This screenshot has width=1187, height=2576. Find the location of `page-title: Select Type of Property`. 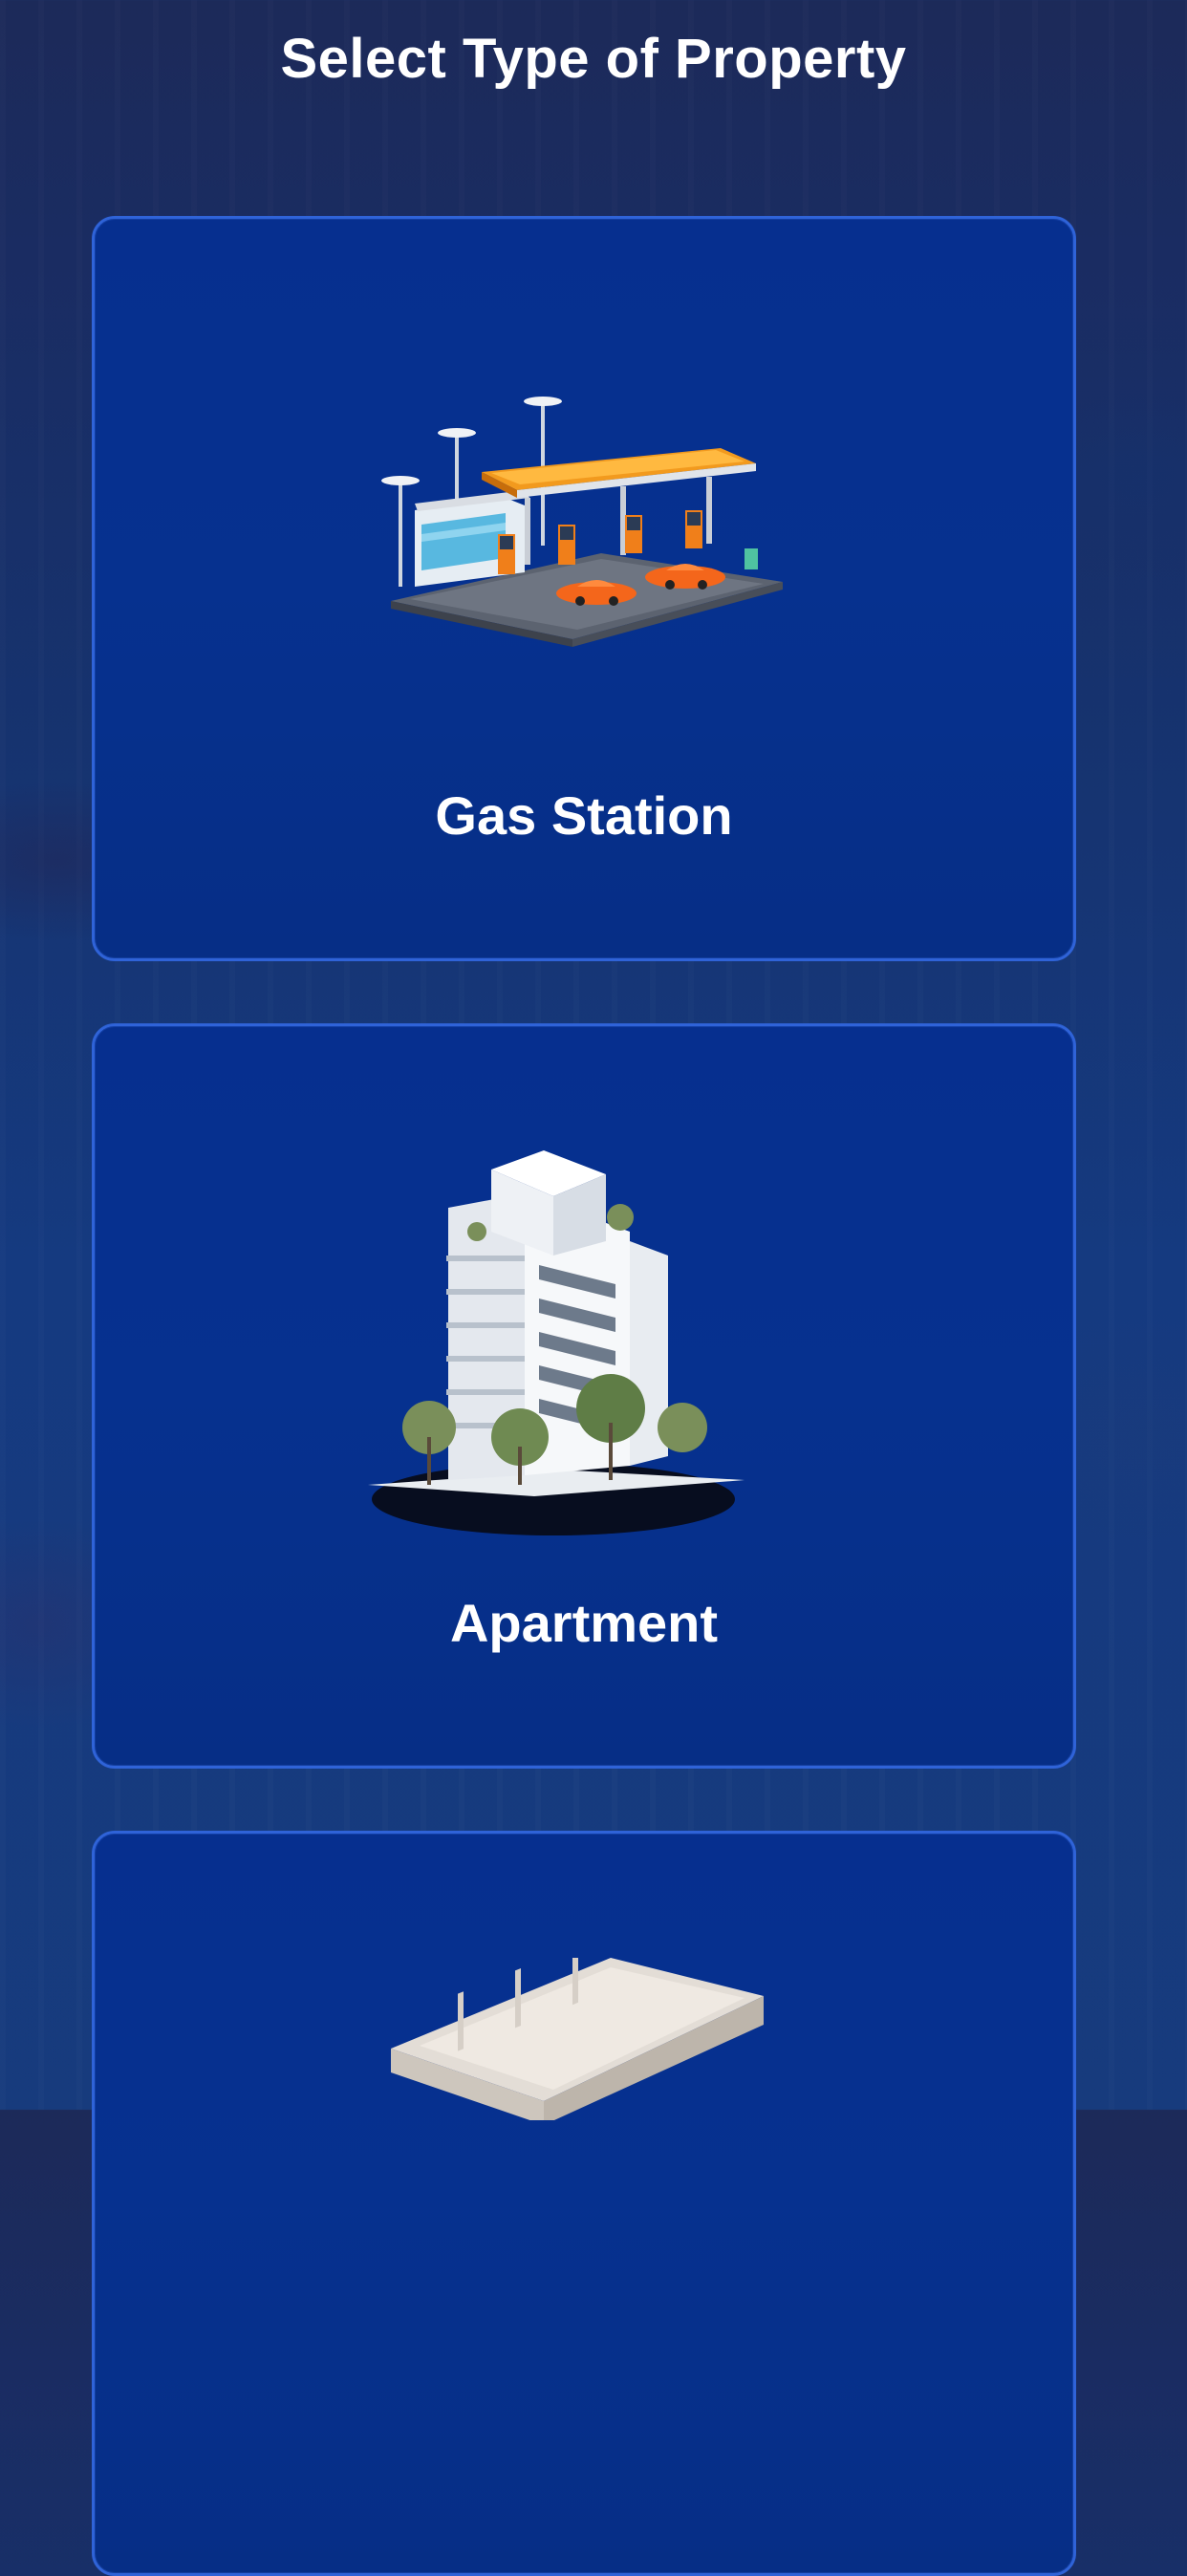

page-title: Select Type of Property is located at coordinates (593, 59).